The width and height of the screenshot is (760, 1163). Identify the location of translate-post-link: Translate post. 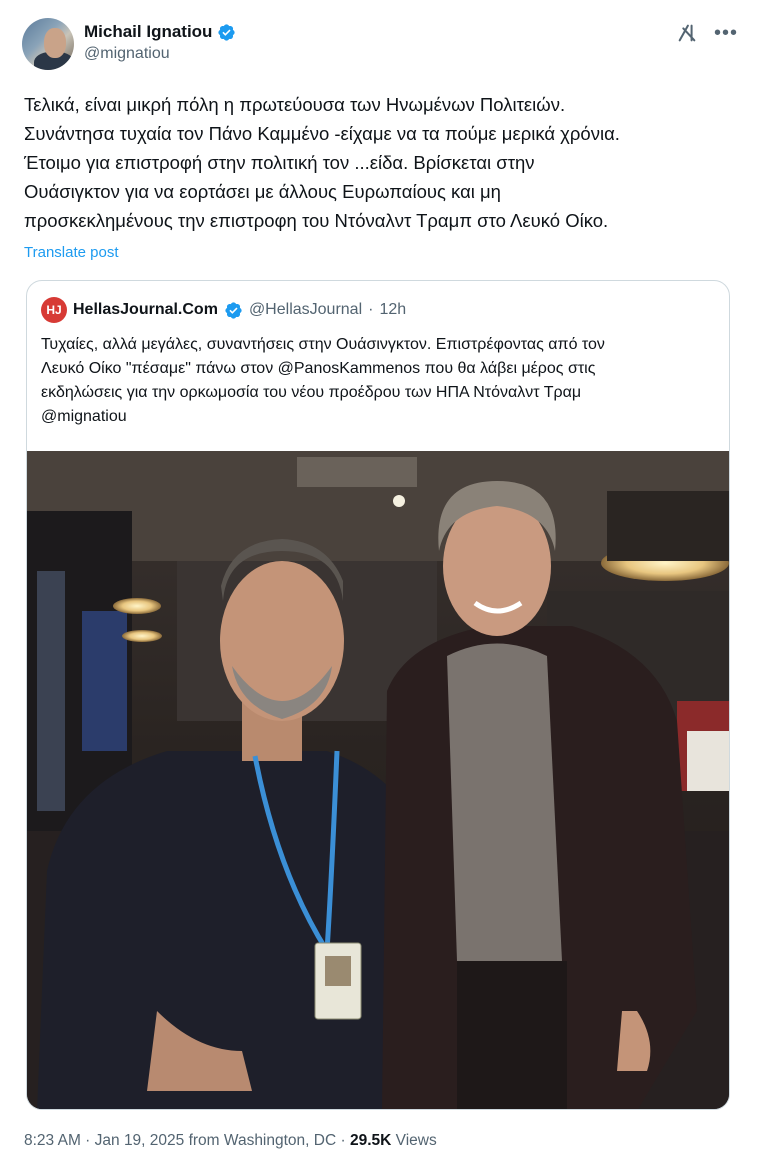
(71, 252).